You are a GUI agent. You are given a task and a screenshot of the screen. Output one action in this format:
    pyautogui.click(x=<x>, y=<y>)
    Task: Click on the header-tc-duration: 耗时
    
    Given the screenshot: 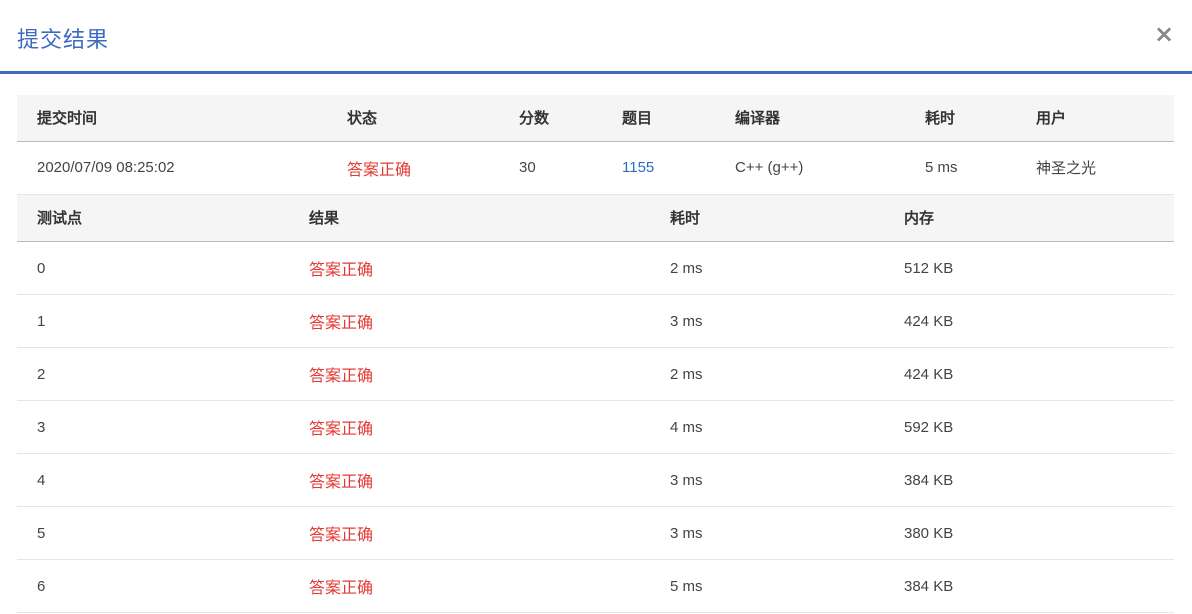 What is the action you would take?
    pyautogui.click(x=767, y=218)
    